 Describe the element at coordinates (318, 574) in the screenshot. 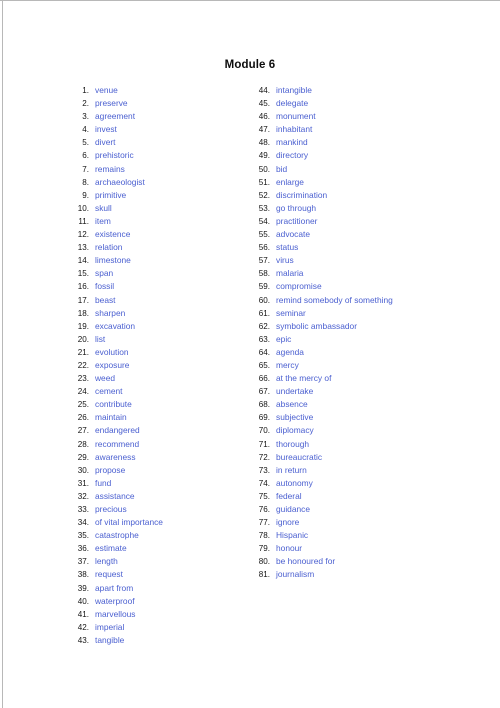

I see `vocabulary-item: 81. journalism` at that location.